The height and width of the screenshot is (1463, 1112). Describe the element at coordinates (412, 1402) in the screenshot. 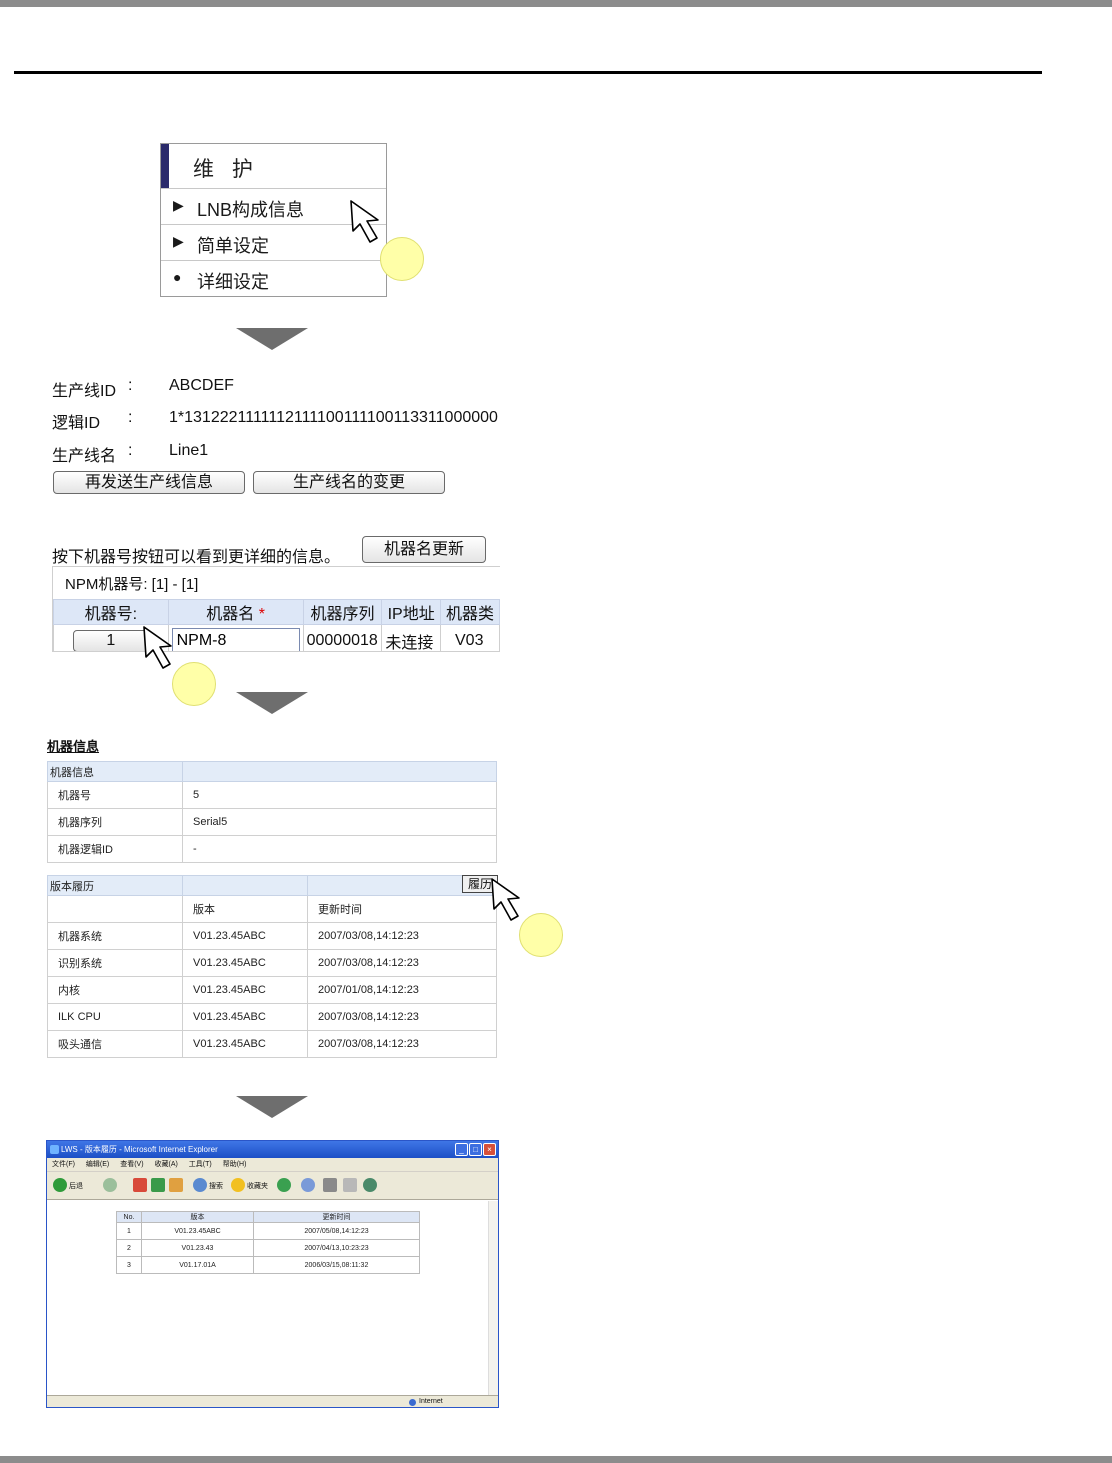

I see `internet-zone-icon` at that location.